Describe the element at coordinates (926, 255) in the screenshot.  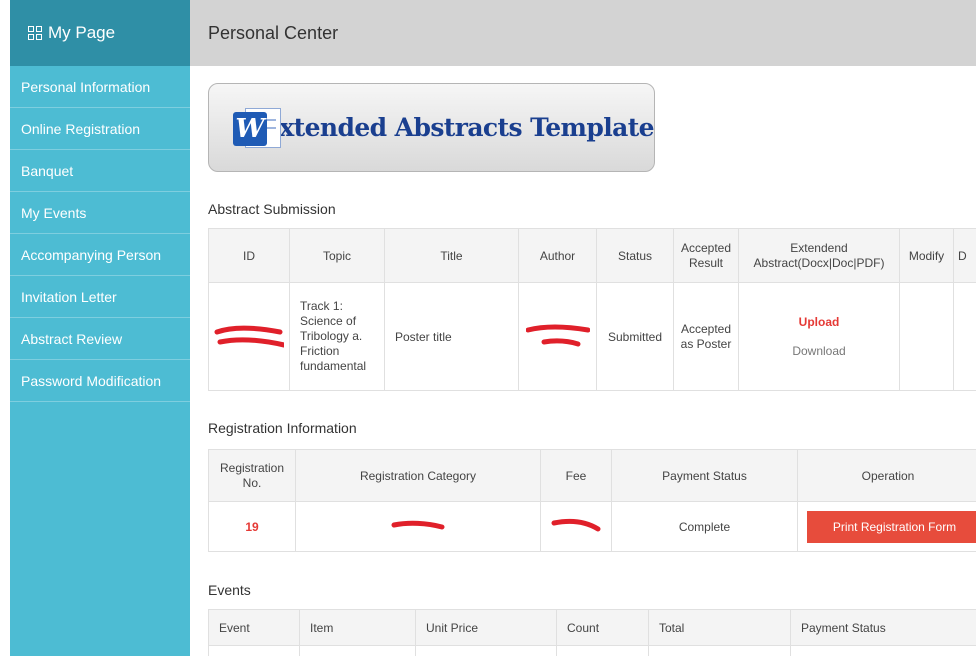
I see `column-header: Modify` at that location.